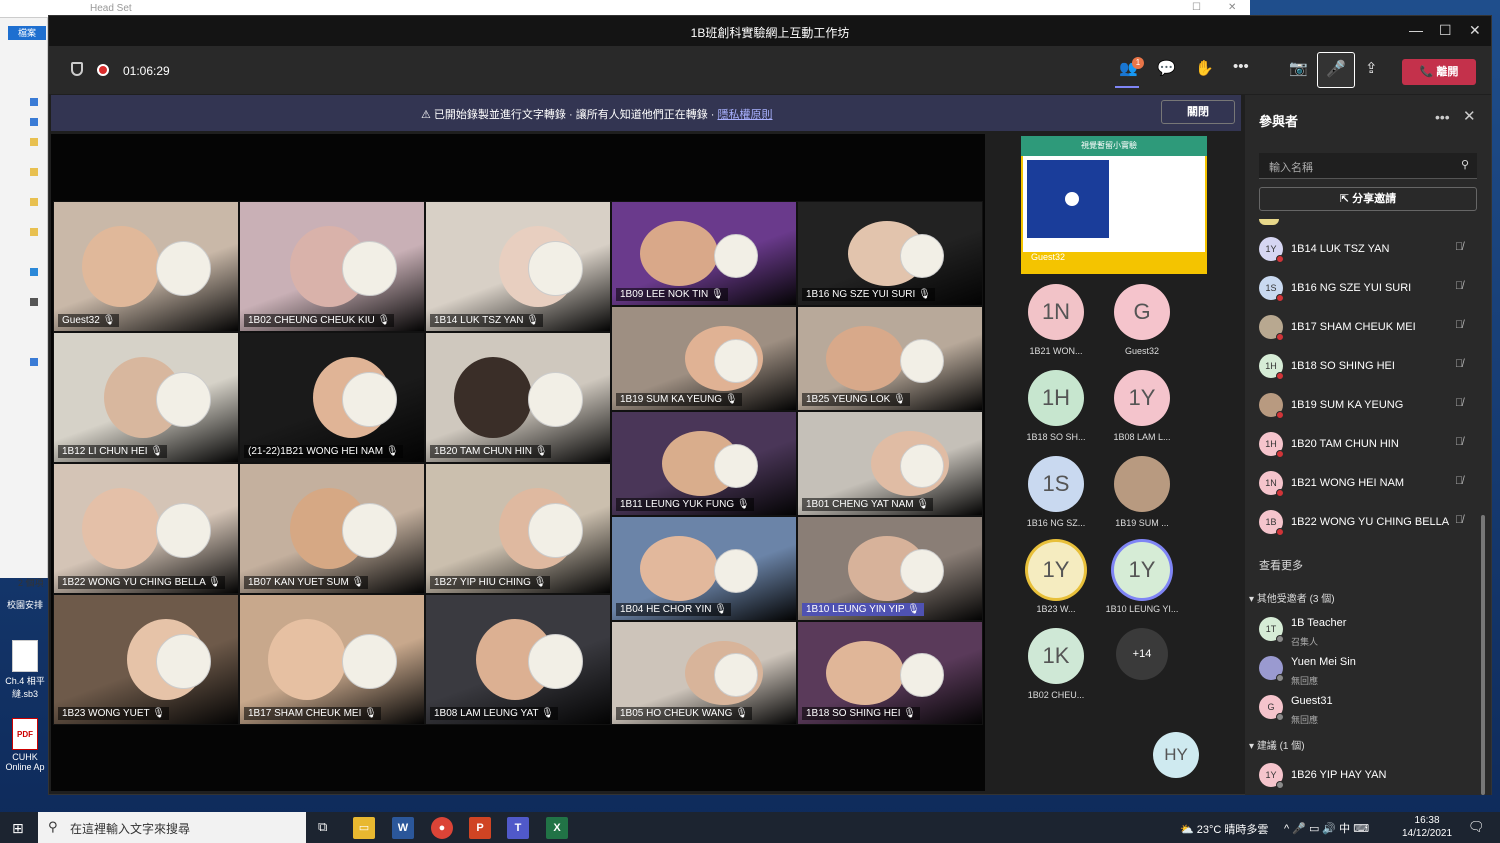 This screenshot has height=843, width=1500. I want to click on video-tile: 1B07 KAN YUET SUM 🎙 🎙, so click(332, 528).